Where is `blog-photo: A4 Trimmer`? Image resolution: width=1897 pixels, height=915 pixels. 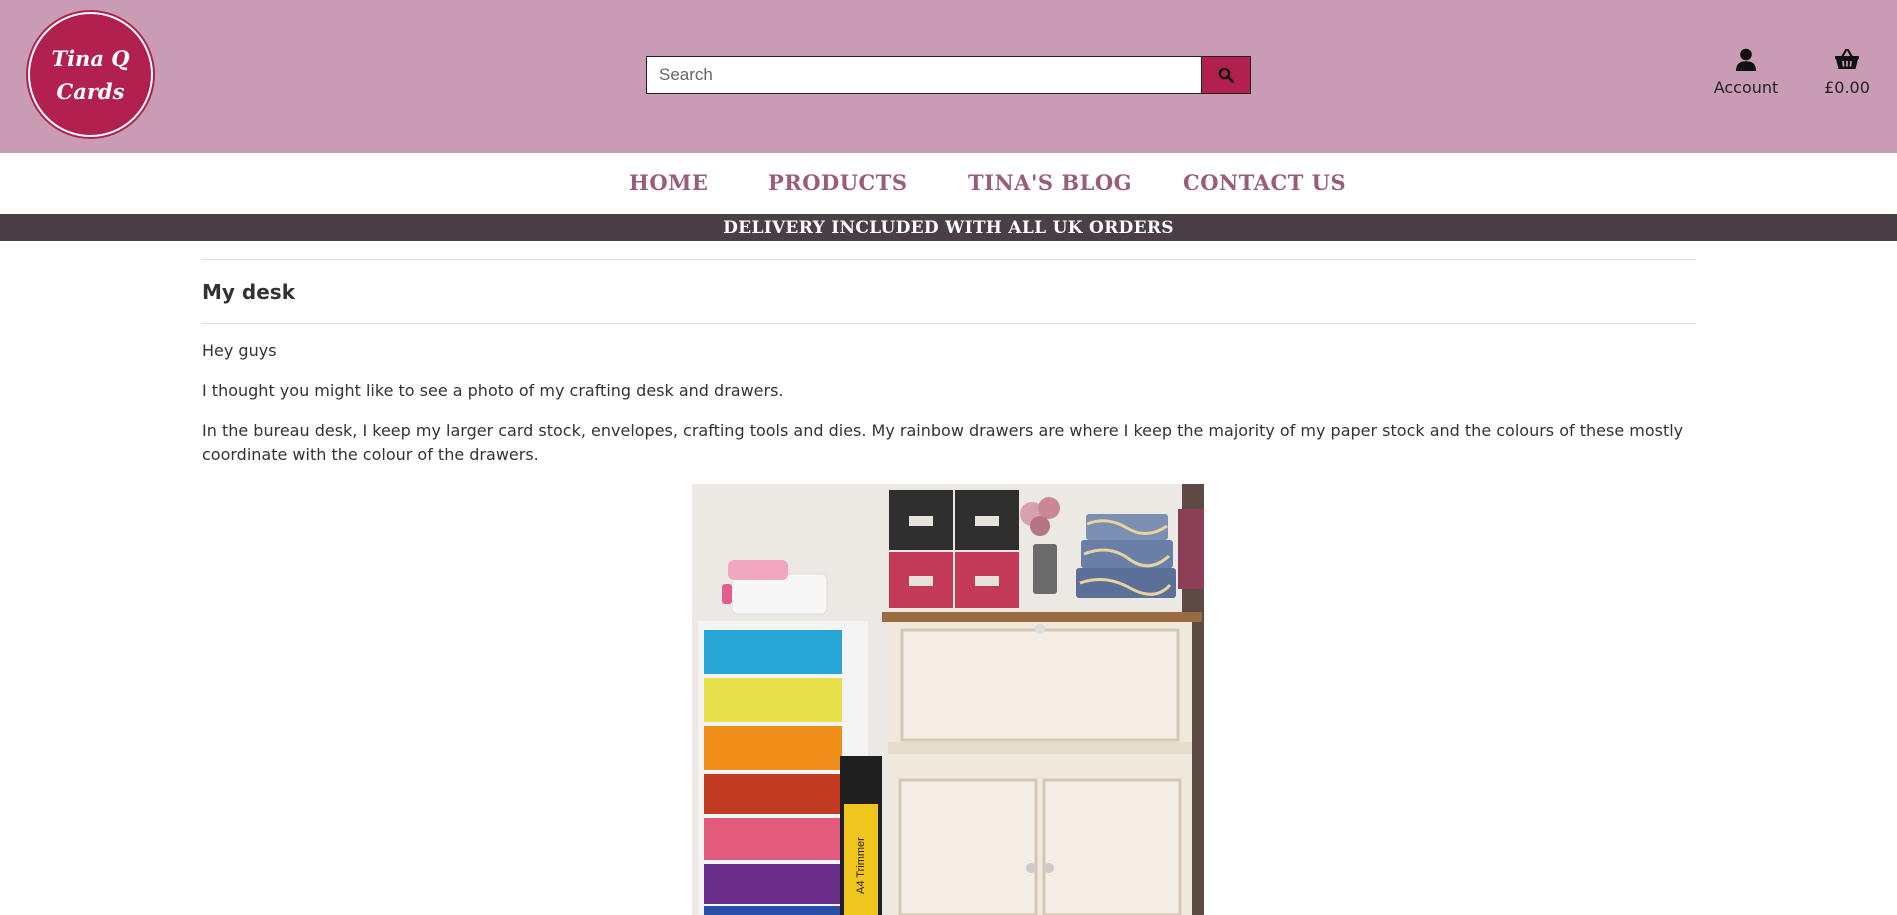 blog-photo: A4 Trimmer is located at coordinates (948, 699).